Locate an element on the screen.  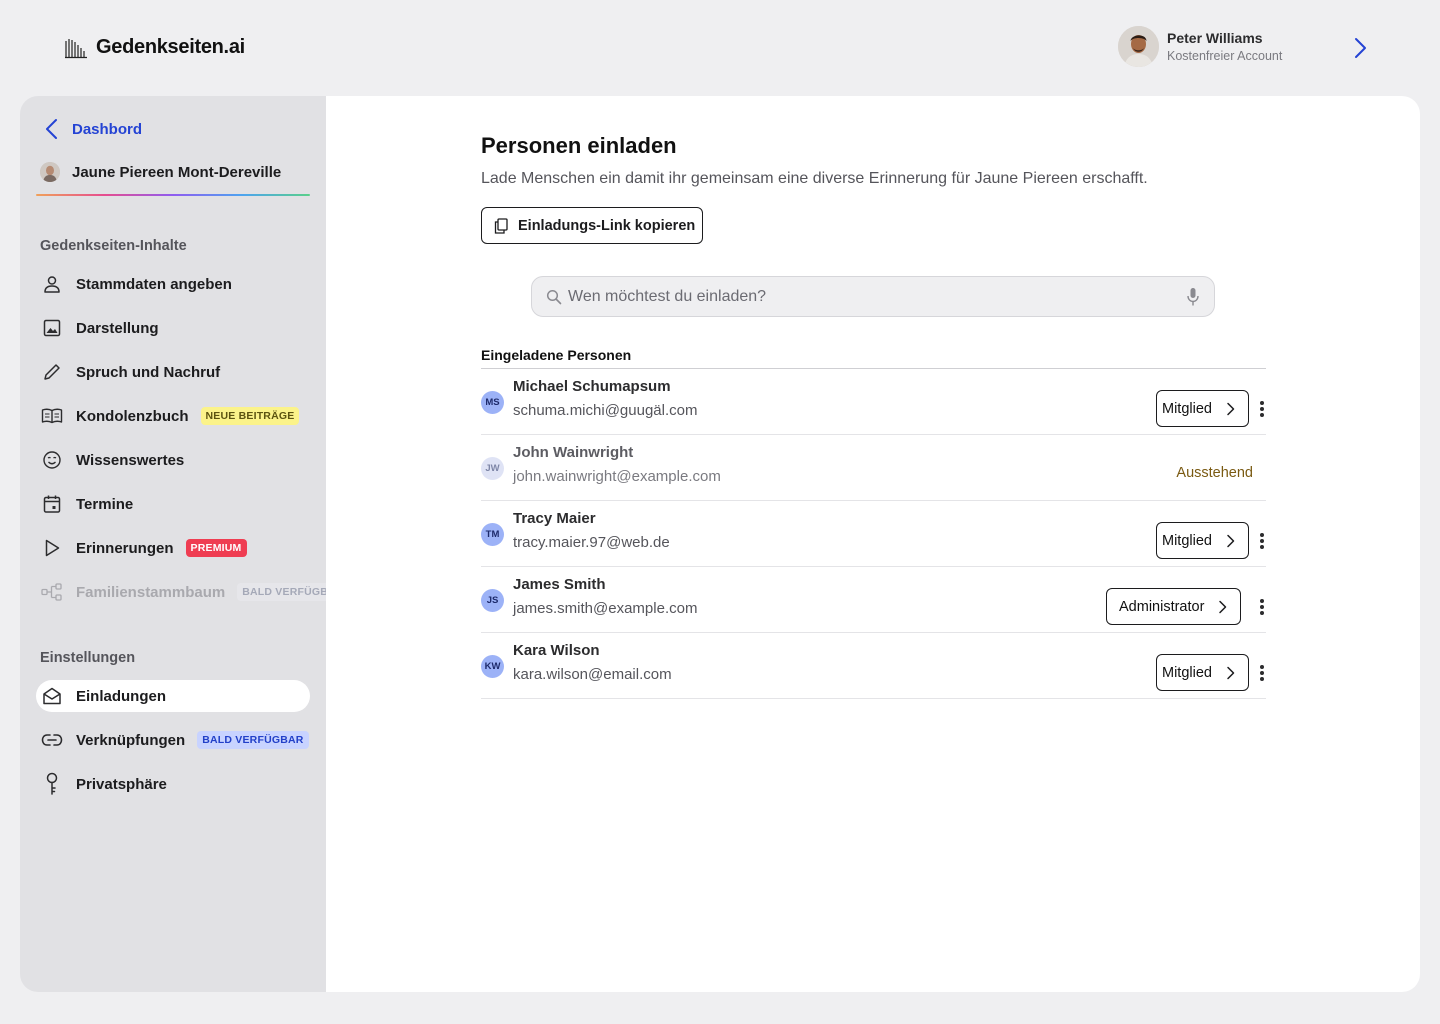
user-name: Peter Williams is located at coordinates (1215, 38).